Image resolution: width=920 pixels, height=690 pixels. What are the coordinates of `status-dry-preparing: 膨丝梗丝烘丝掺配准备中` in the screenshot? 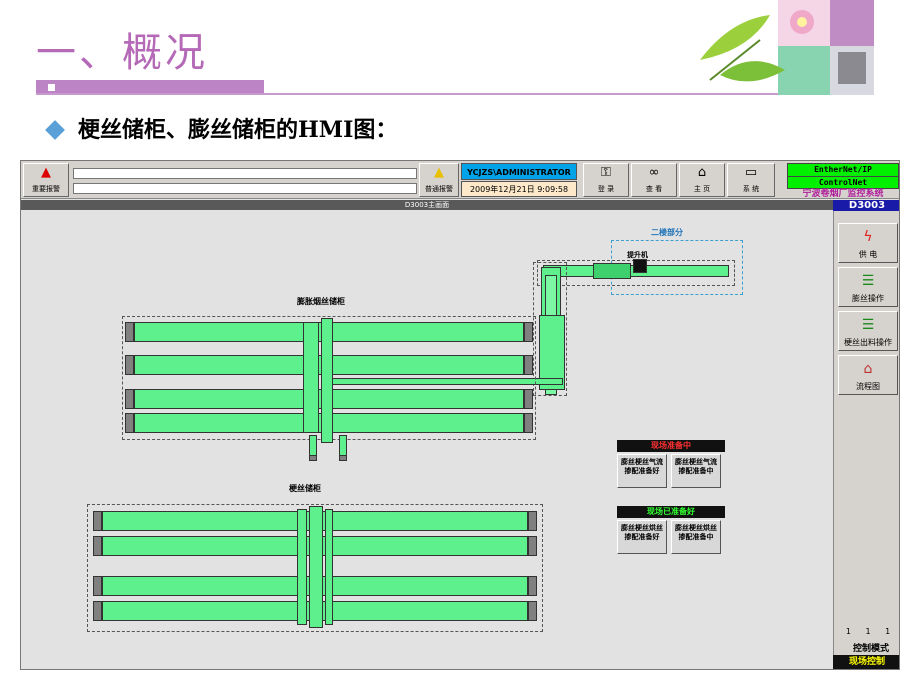 It's located at (696, 537).